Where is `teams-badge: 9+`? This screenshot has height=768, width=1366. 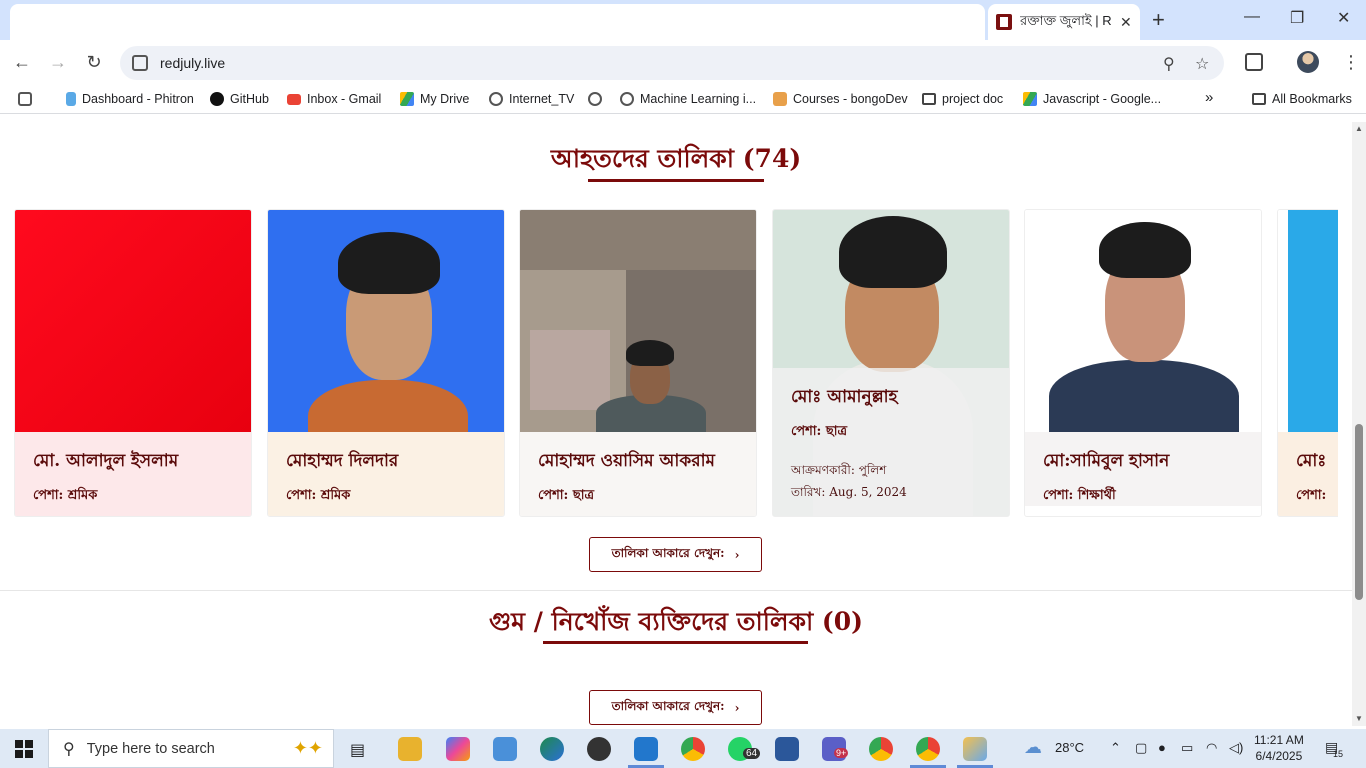
teams-badge: 9+ is located at coordinates (841, 753).